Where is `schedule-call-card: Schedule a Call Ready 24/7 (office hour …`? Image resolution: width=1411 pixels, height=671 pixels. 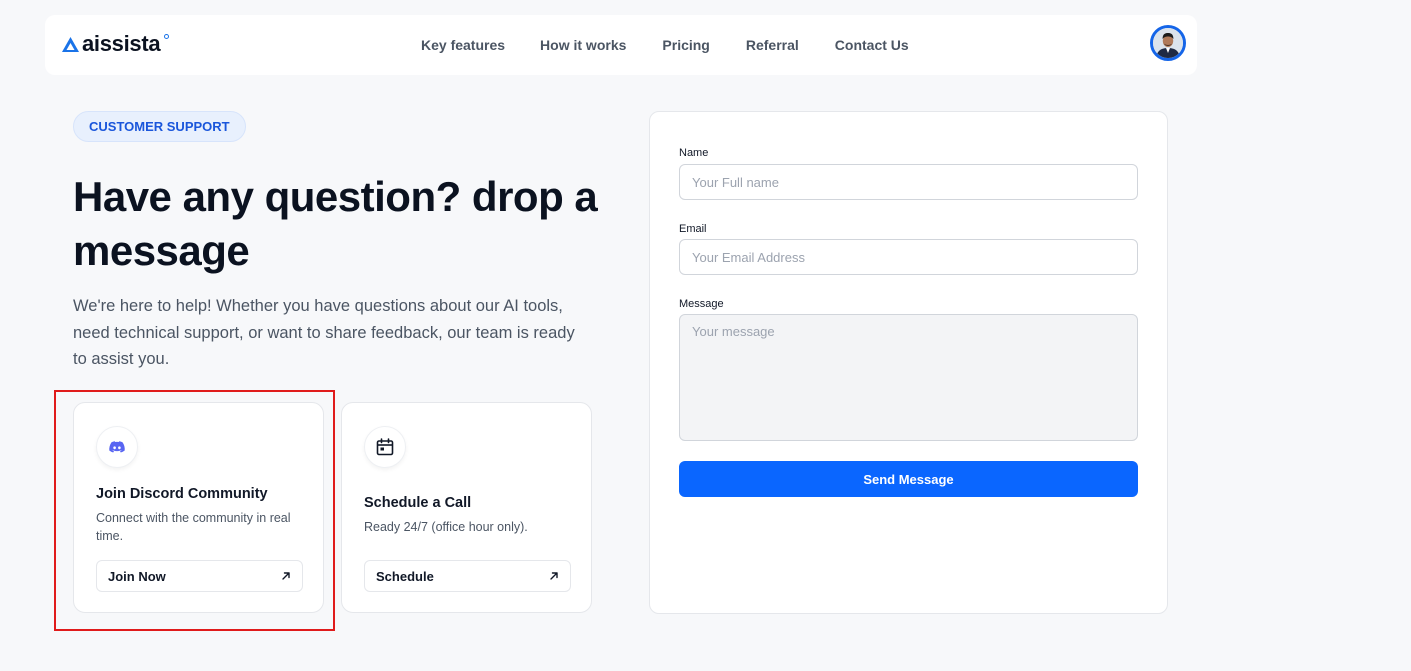 schedule-call-card: Schedule a Call Ready 24/7 (office hour … is located at coordinates (466, 507).